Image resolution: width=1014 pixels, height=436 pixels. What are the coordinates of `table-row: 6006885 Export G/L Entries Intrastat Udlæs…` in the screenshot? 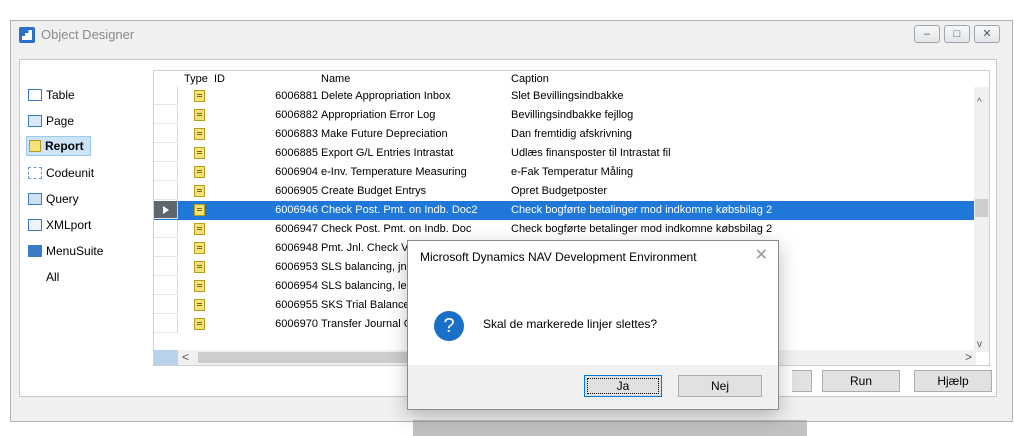 It's located at (565, 153).